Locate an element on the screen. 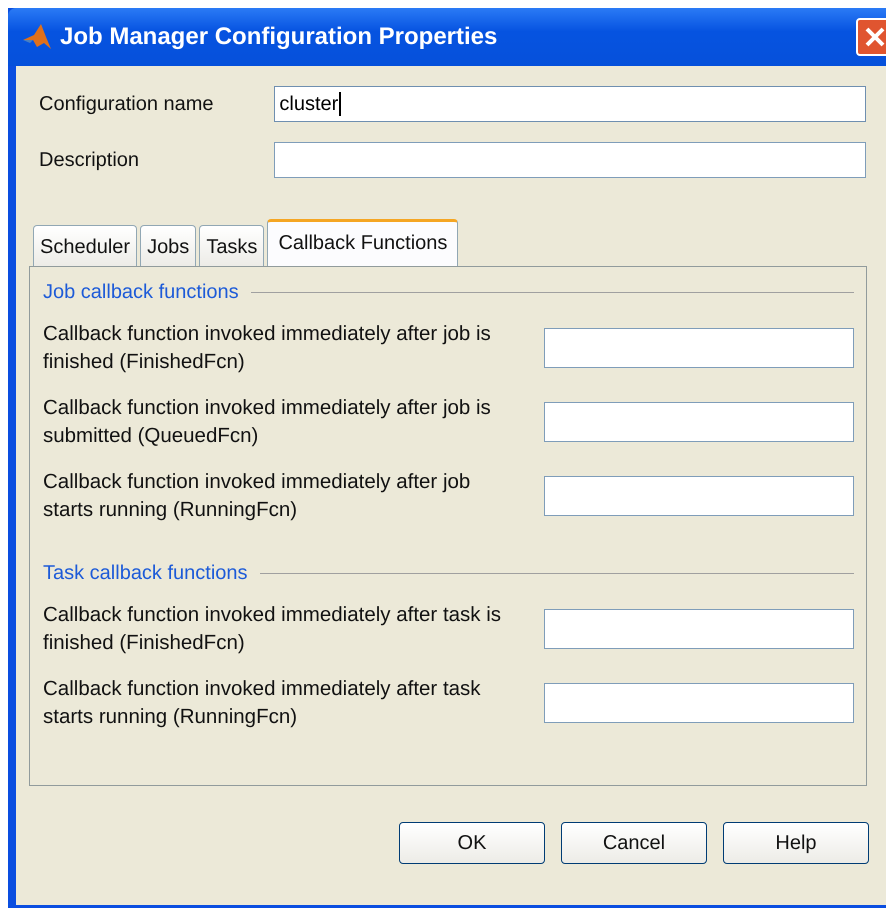  field-label: Configuration name is located at coordinates (127, 104).